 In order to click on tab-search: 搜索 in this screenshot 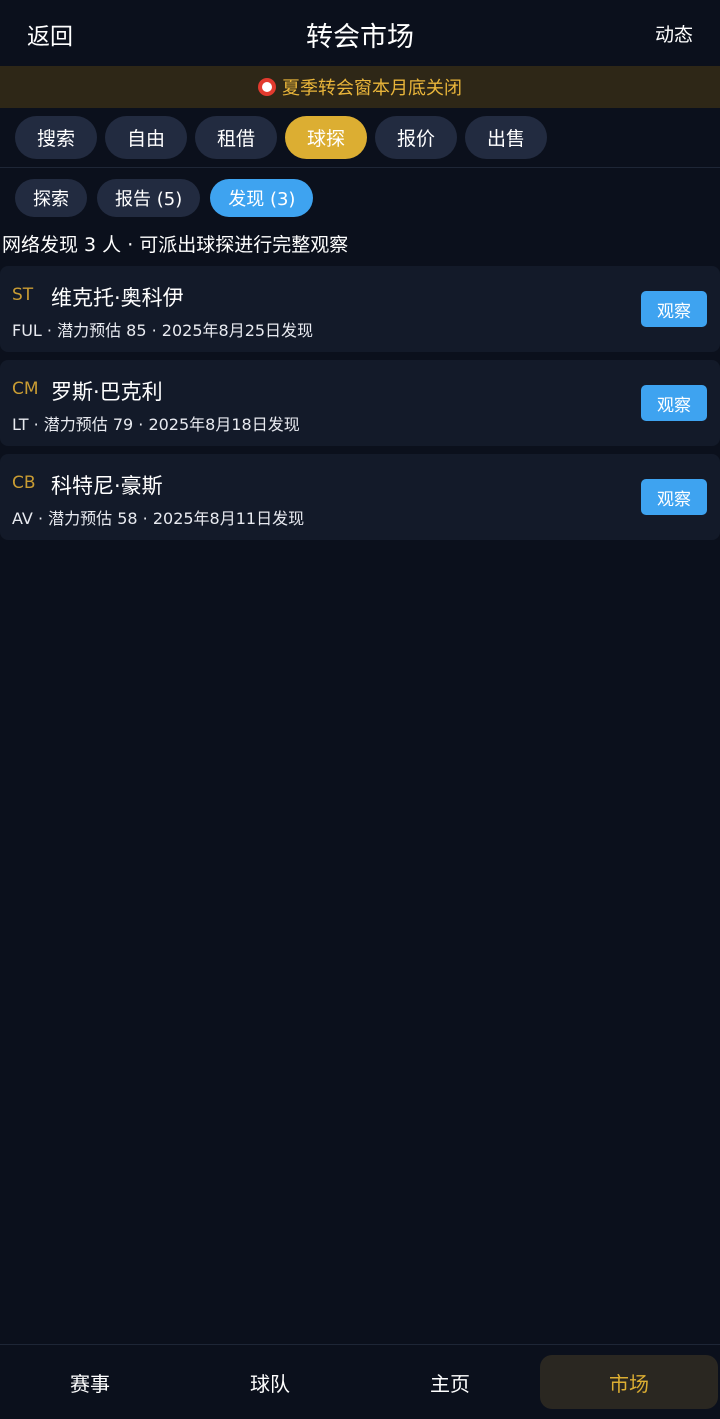, I will do `click(56, 137)`.